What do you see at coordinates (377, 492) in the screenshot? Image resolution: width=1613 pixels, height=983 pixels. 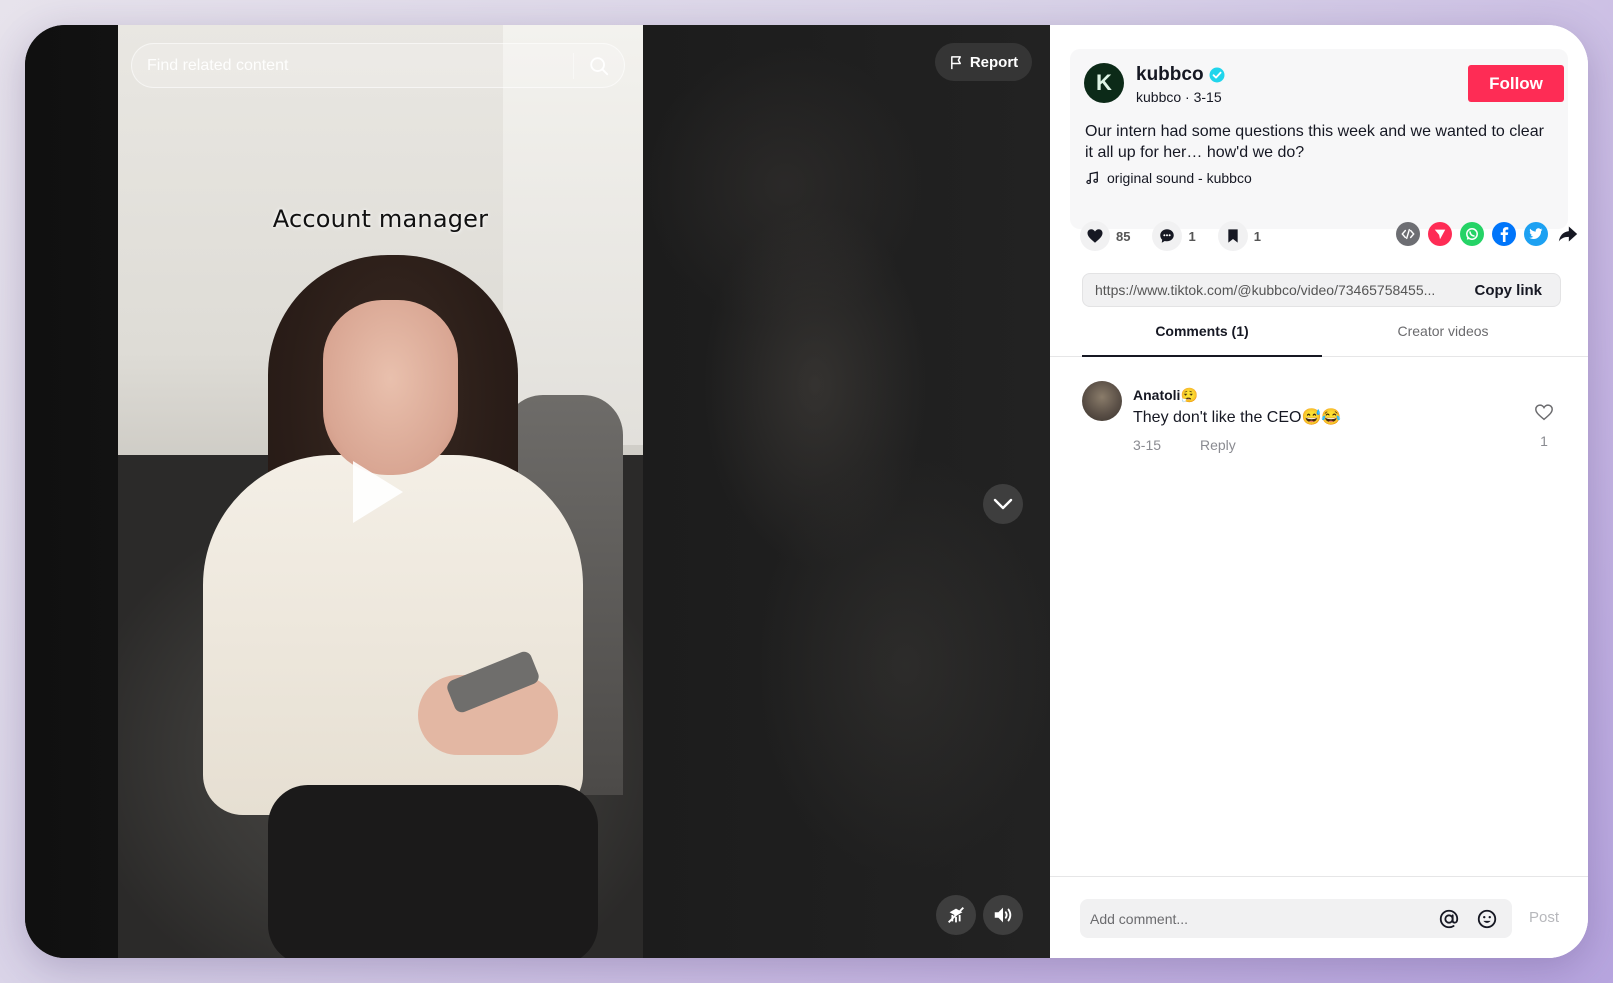 I see `play-icon` at bounding box center [377, 492].